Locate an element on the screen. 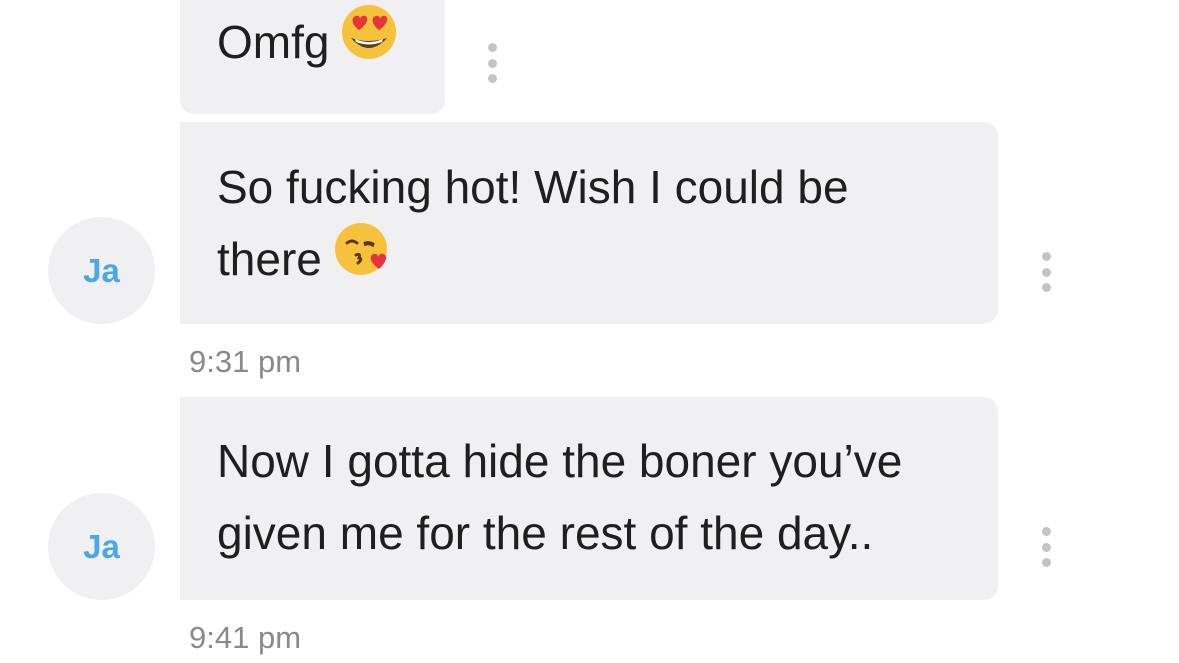  message-text-line: Now I gotta hide the boner you’ve is located at coordinates (560, 461).